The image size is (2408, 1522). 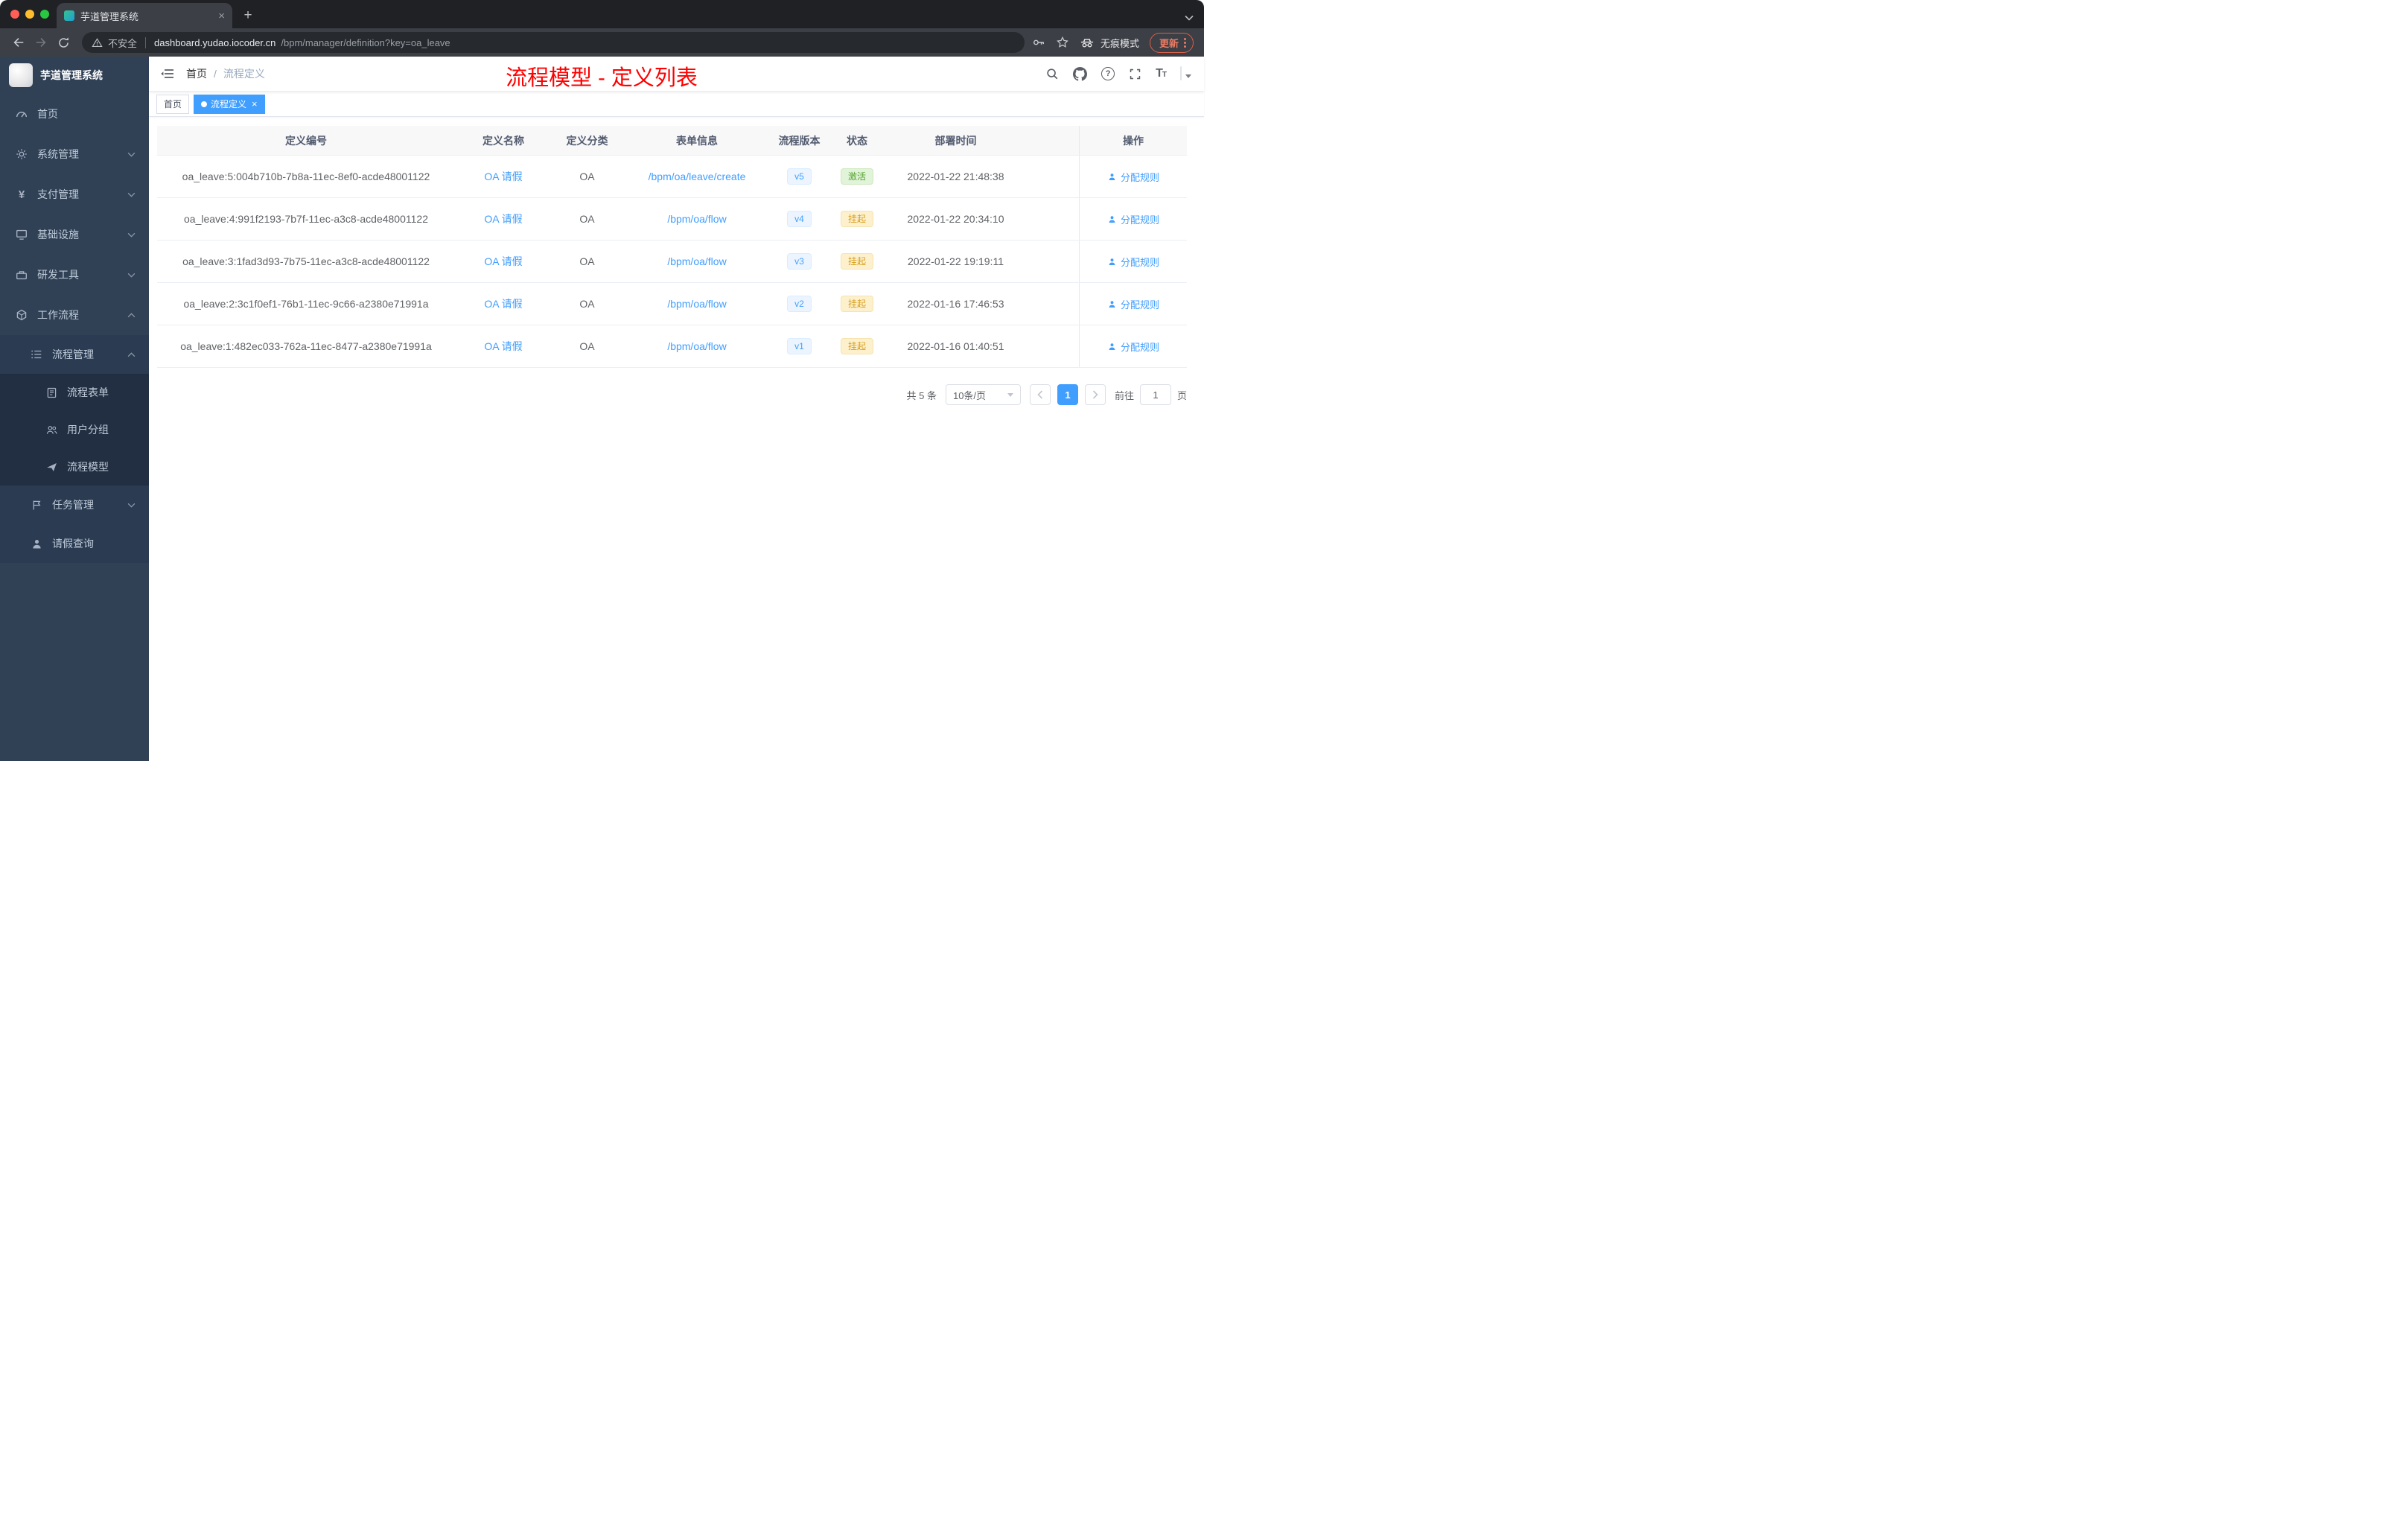 What do you see at coordinates (1062, 42) in the screenshot?
I see `bookmark-star-icon` at bounding box center [1062, 42].